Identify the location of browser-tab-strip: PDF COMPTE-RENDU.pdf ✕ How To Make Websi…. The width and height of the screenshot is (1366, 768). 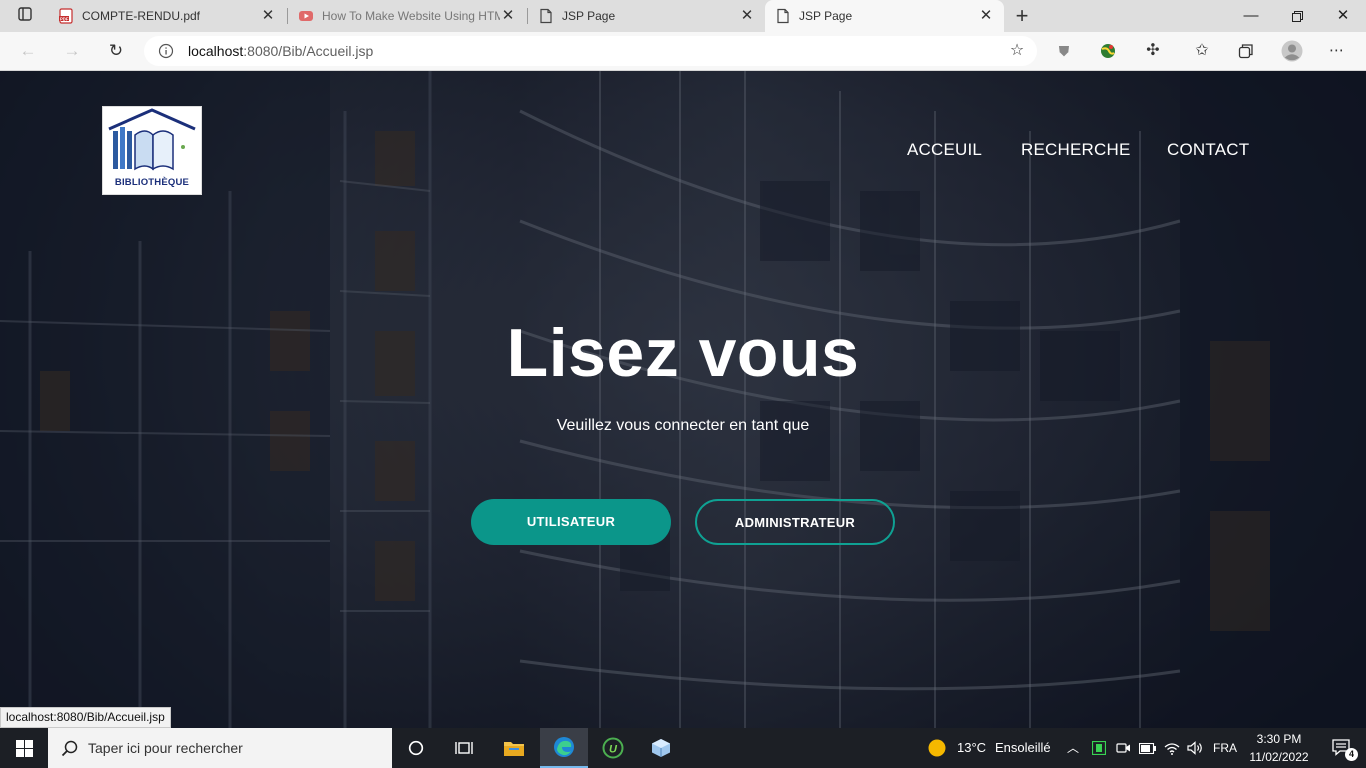
(683, 16).